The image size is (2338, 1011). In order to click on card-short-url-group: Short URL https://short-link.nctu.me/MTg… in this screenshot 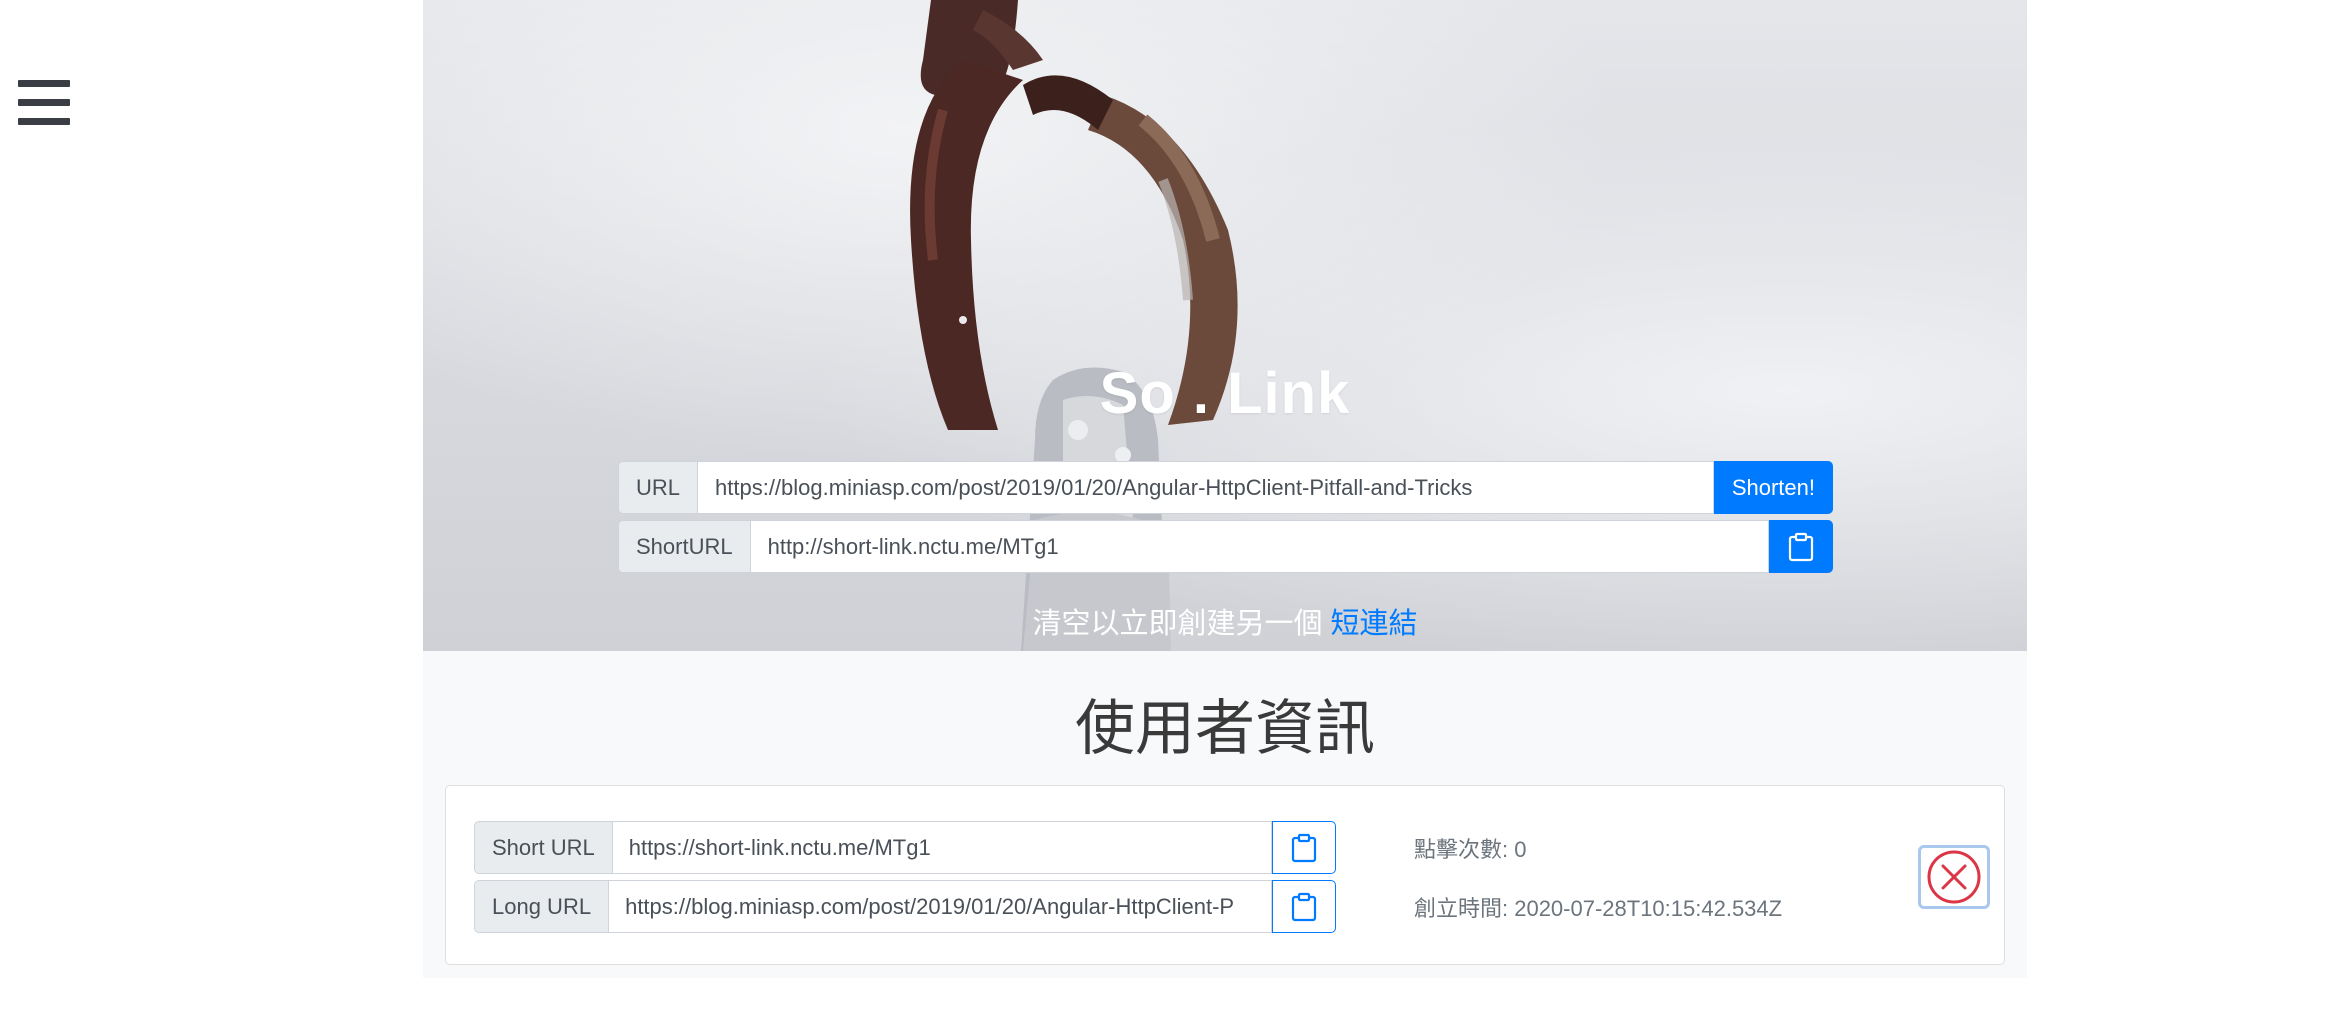, I will do `click(905, 847)`.